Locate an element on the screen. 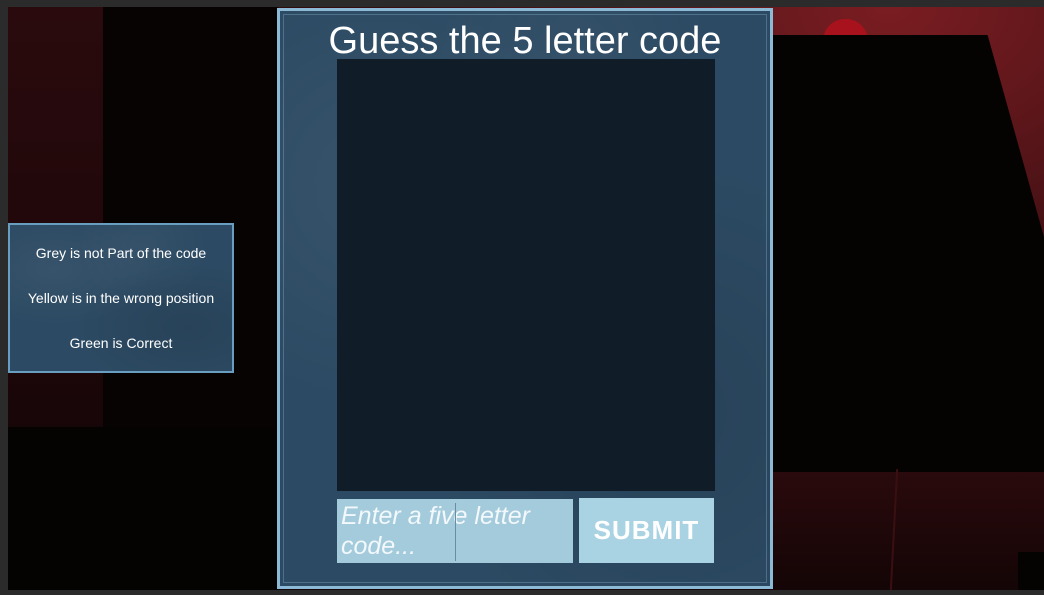 The image size is (1044, 595). background-left-floor is located at coordinates (143, 508).